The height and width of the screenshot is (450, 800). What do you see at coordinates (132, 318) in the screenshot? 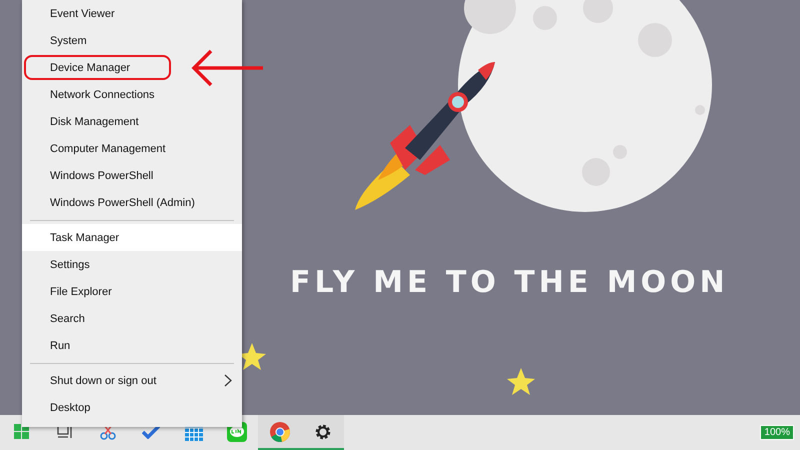
I see `menu-item: Search` at bounding box center [132, 318].